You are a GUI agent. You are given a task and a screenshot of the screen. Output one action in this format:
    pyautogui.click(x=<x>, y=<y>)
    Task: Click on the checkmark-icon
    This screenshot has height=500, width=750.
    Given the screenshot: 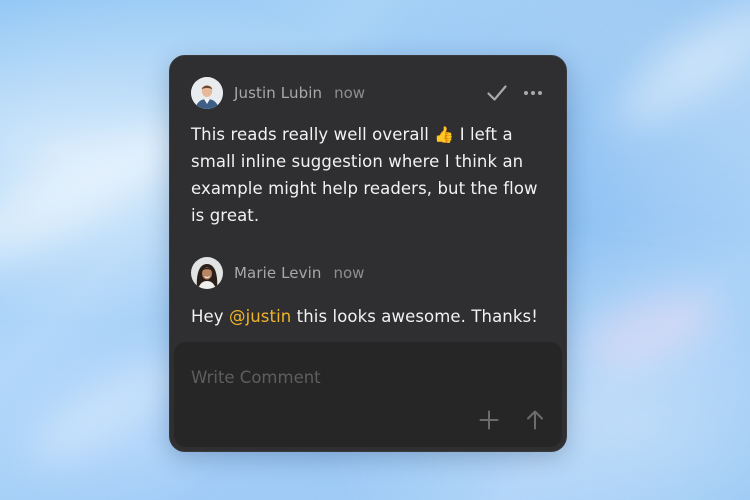 What is the action you would take?
    pyautogui.click(x=497, y=93)
    